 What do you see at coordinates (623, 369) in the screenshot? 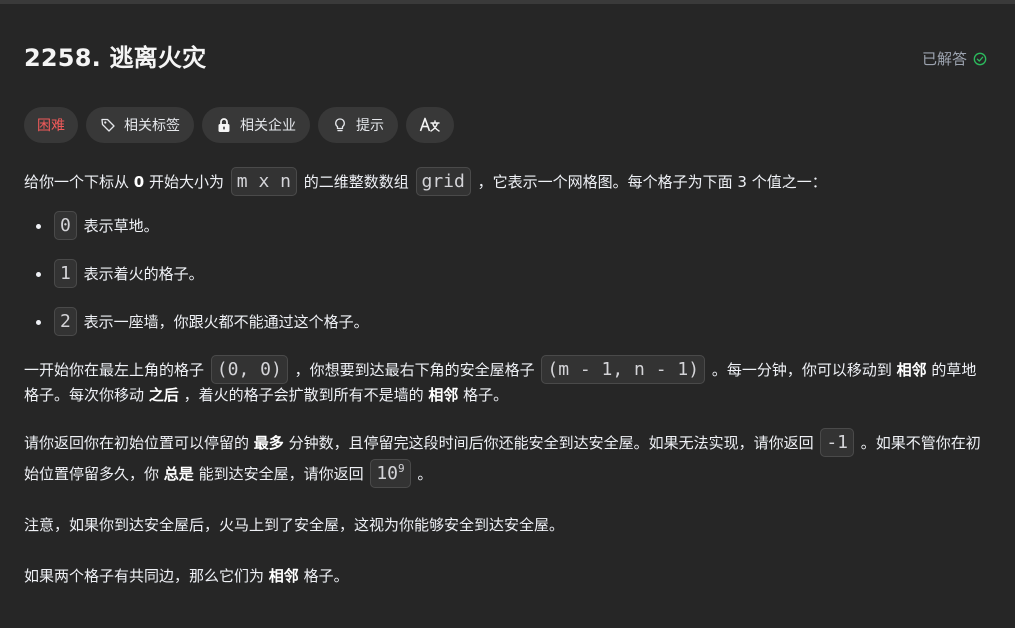
I see `inline-code: (m - 1, n - 1)` at bounding box center [623, 369].